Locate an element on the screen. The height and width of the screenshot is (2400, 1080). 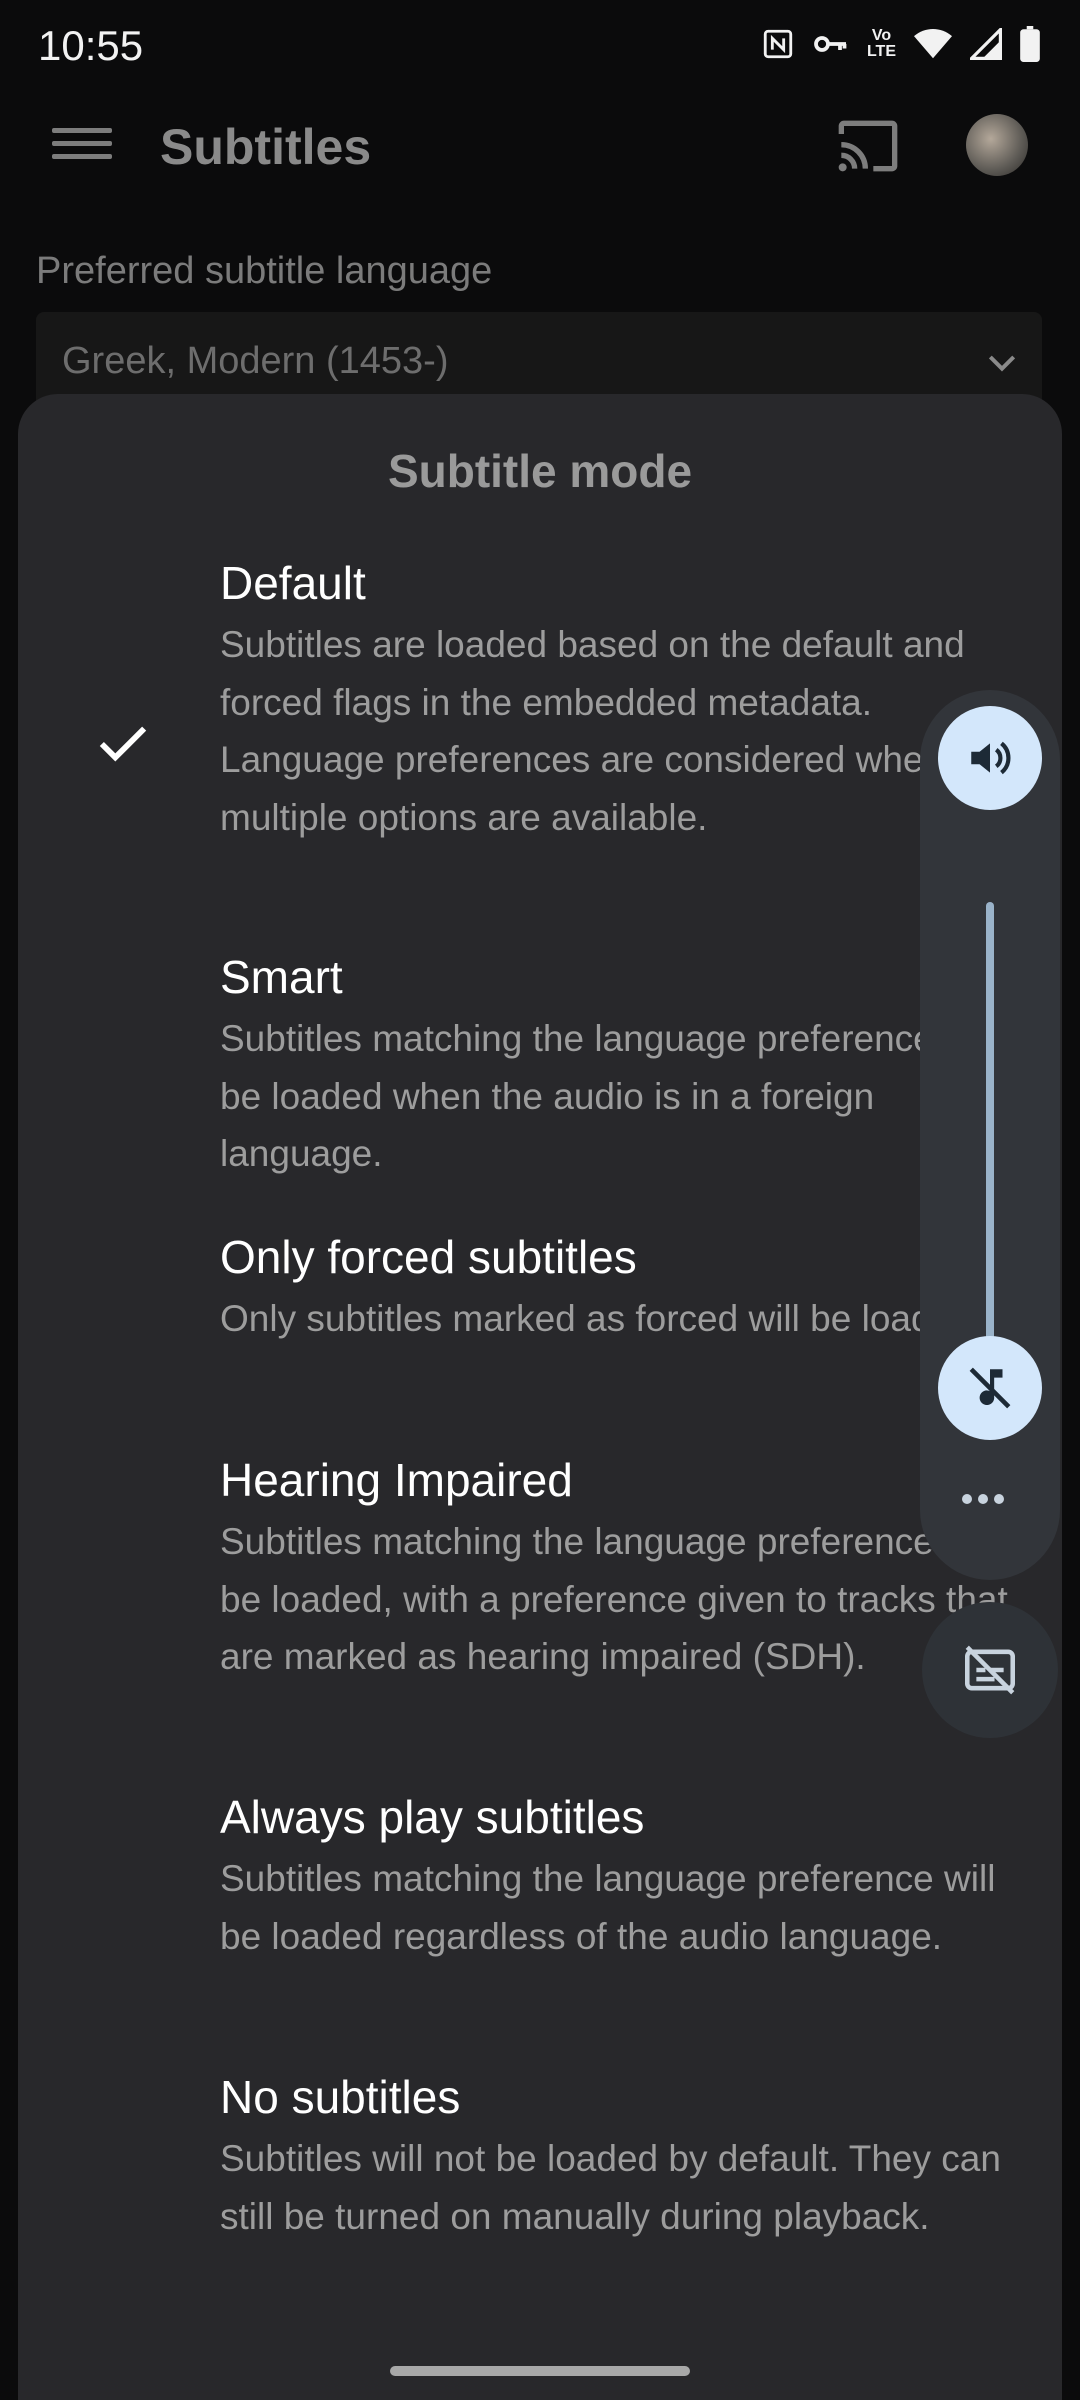
status-time: 10:55 is located at coordinates (91, 45).